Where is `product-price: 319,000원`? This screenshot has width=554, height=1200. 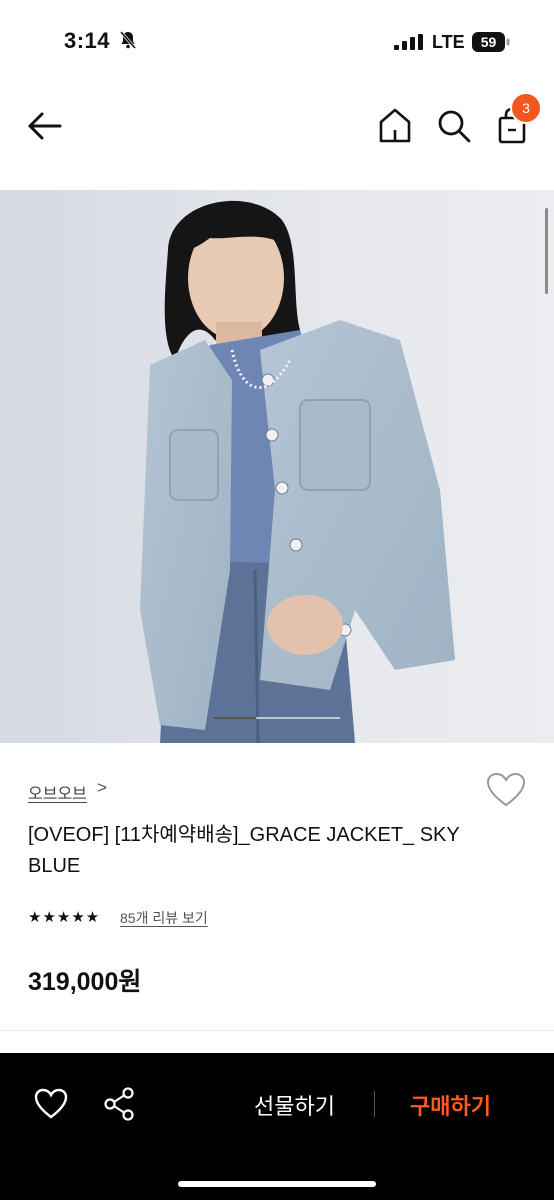 product-price: 319,000원 is located at coordinates (85, 982).